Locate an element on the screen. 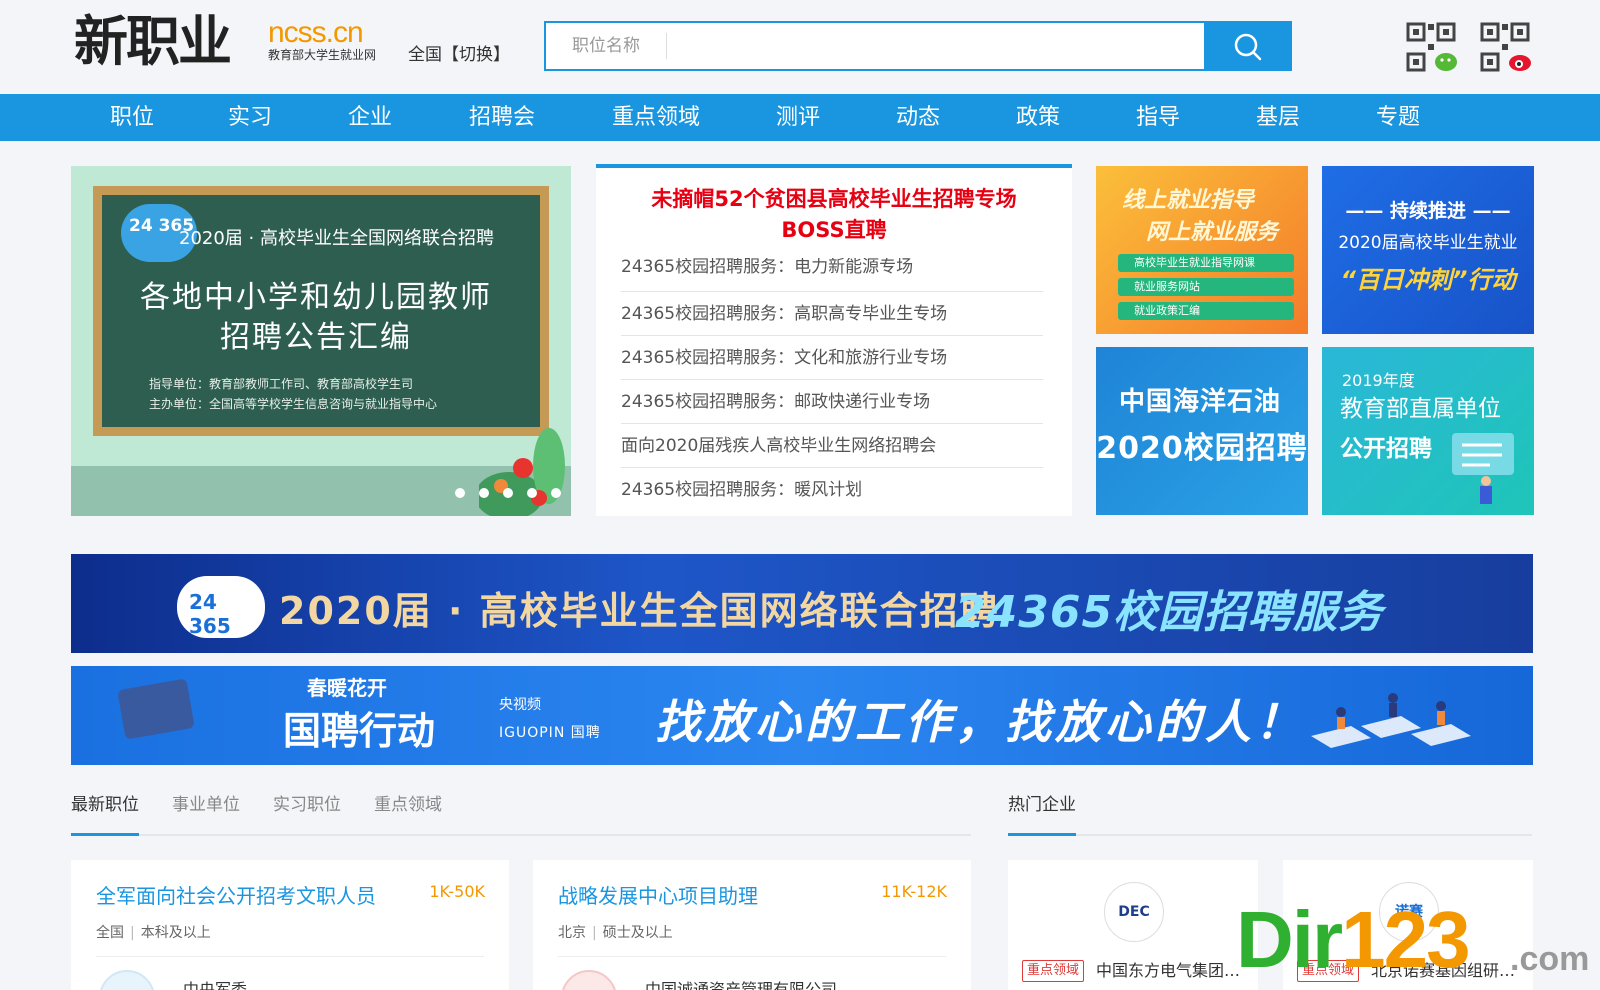 This screenshot has width=1600, height=990. nav-item-companies: 企业 is located at coordinates (370, 117).